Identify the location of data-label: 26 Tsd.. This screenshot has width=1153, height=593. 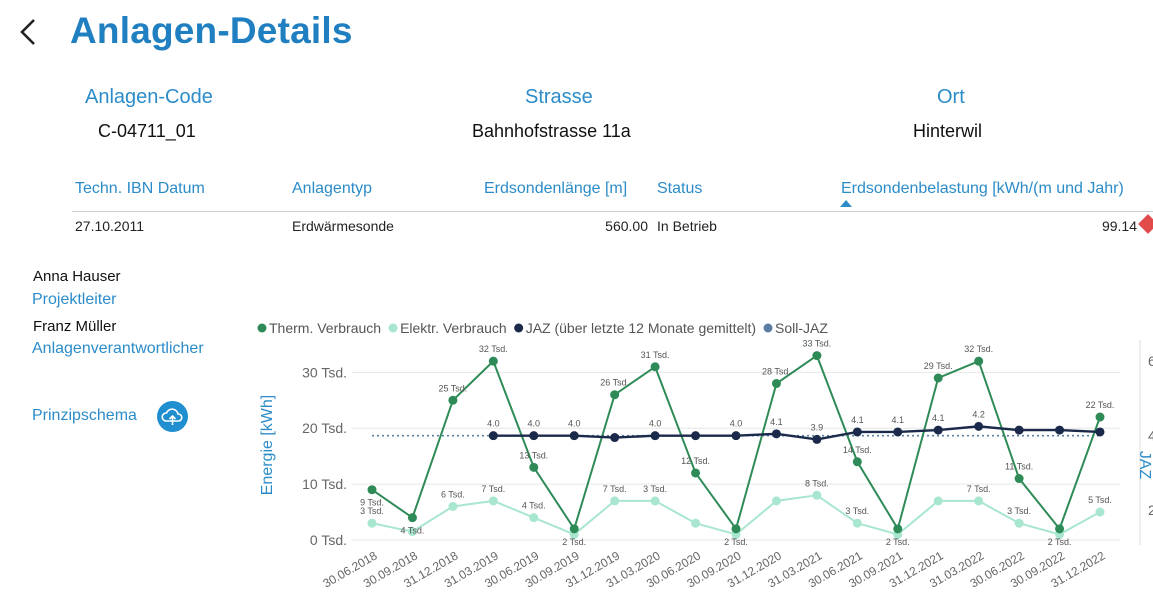
(614, 383).